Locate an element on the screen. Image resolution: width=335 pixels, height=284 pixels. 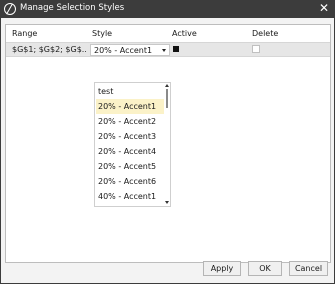
scroll-up-arrow-icon is located at coordinates (167, 85).